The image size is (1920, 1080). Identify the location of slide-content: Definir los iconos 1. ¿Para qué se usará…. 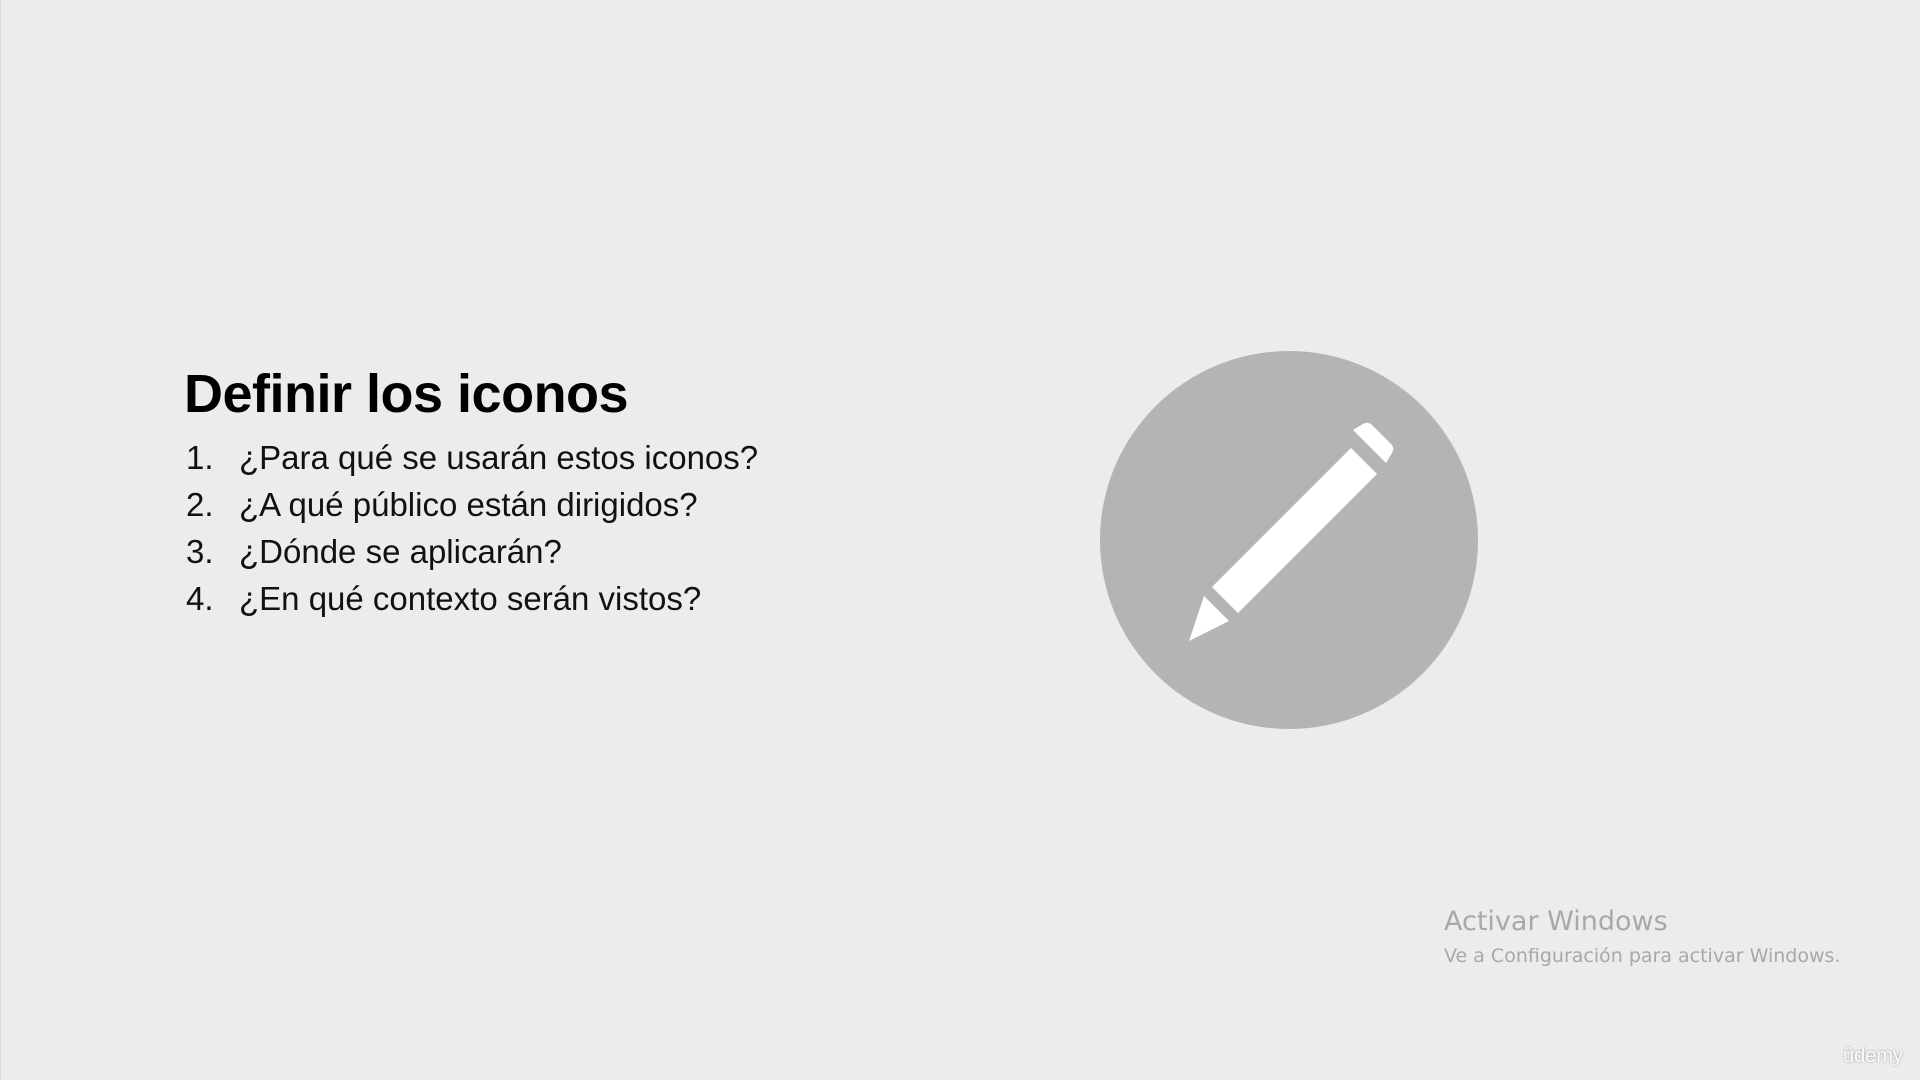
(564, 491).